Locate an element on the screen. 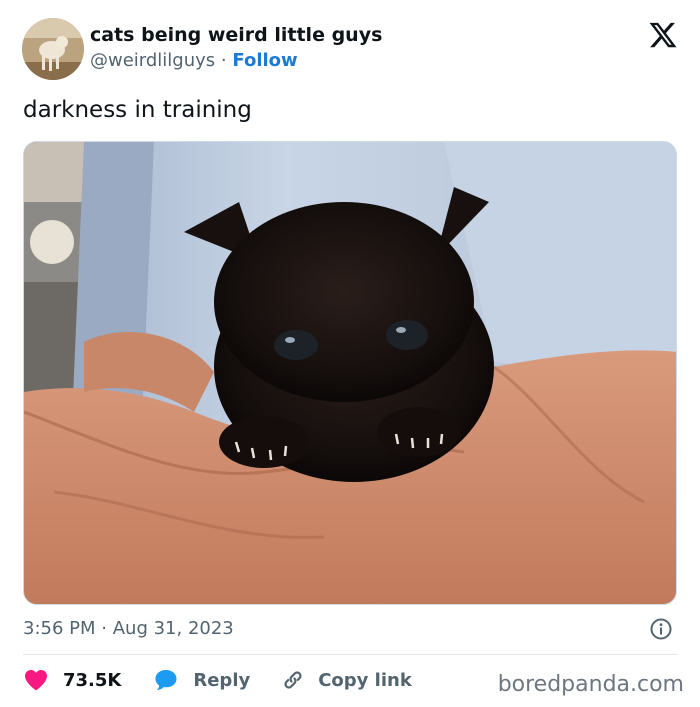 The height and width of the screenshot is (707, 700). handle: @weirdlilguys is located at coordinates (152, 60).